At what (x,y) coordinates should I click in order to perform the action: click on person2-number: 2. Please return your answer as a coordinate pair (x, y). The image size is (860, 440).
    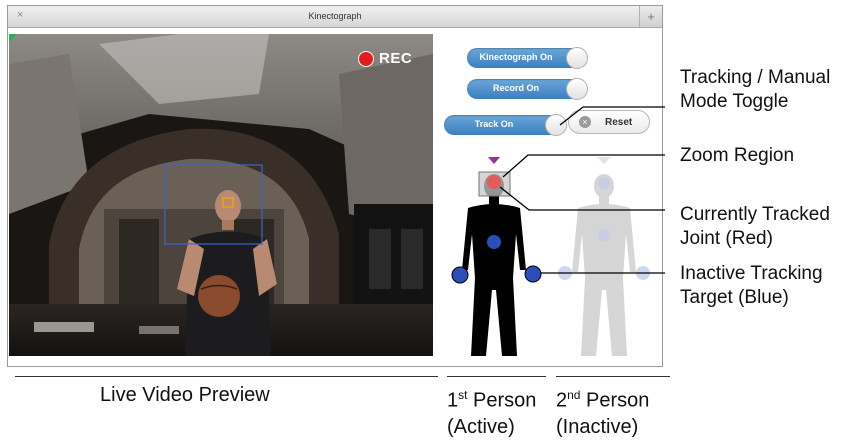
    Looking at the image, I should click on (562, 400).